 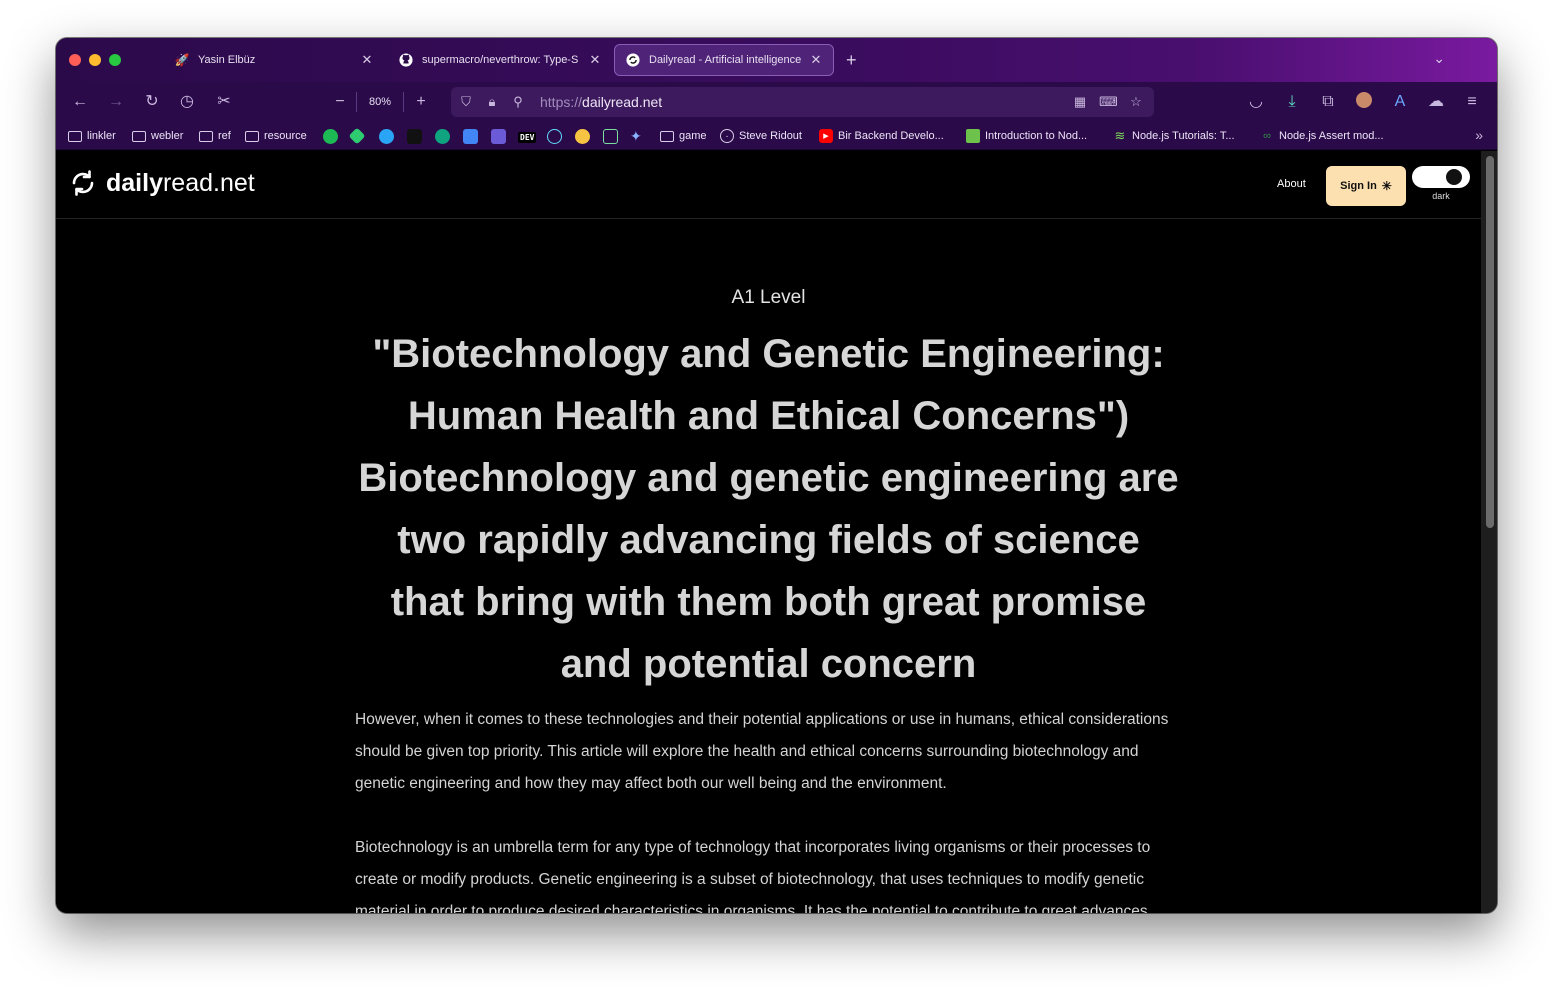 I want to click on minimize-window-button, so click(x=95, y=60).